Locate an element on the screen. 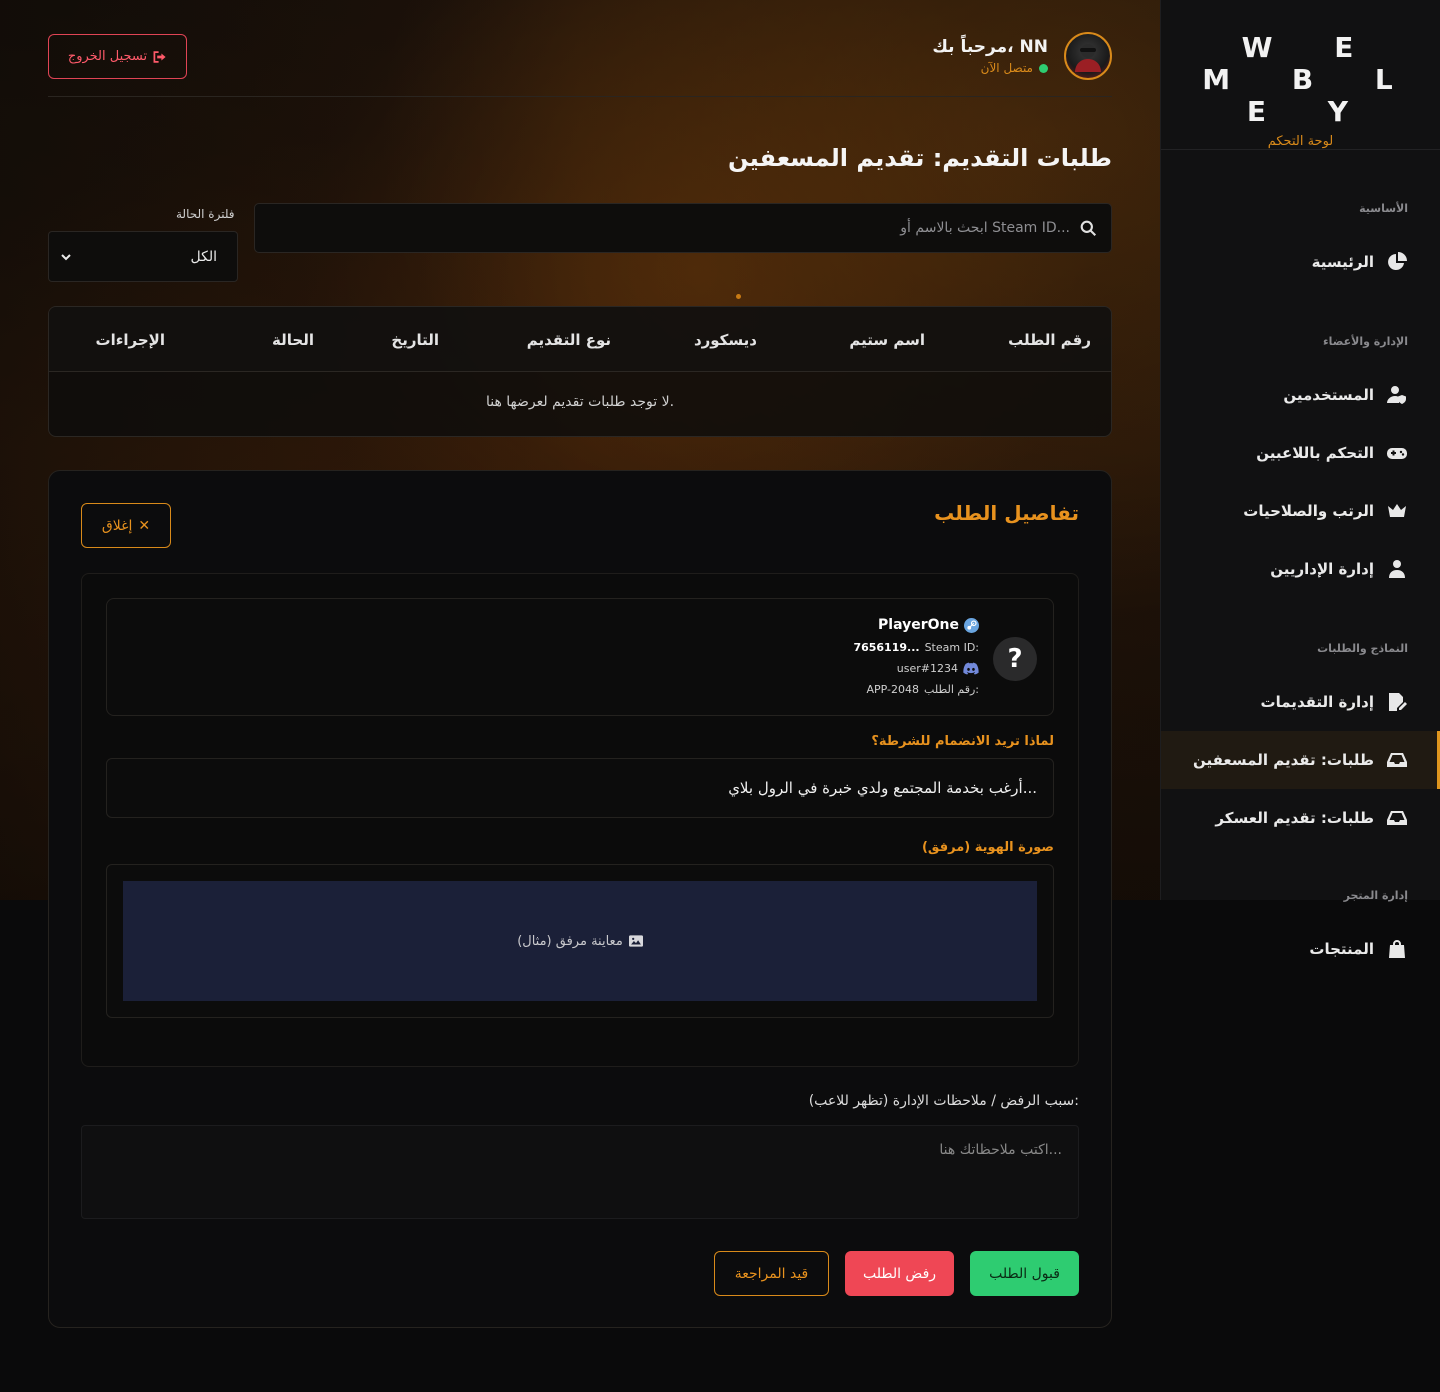  logout-label: تسجيل الخروج is located at coordinates (107, 56).